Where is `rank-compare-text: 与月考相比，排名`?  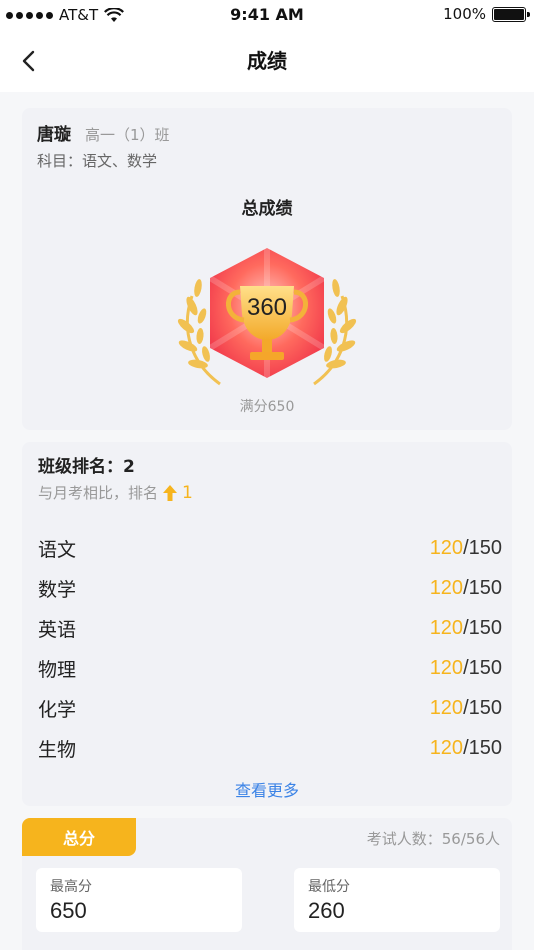 rank-compare-text: 与月考相比，排名 is located at coordinates (98, 493).